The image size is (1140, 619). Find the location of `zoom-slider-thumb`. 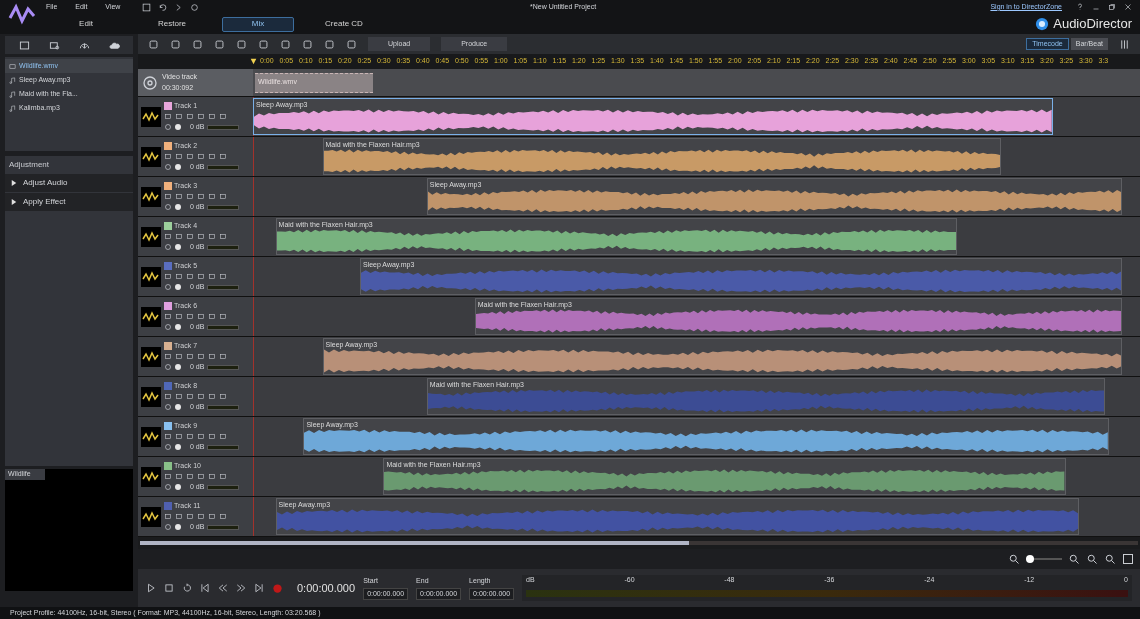

zoom-slider-thumb is located at coordinates (1029, 559).